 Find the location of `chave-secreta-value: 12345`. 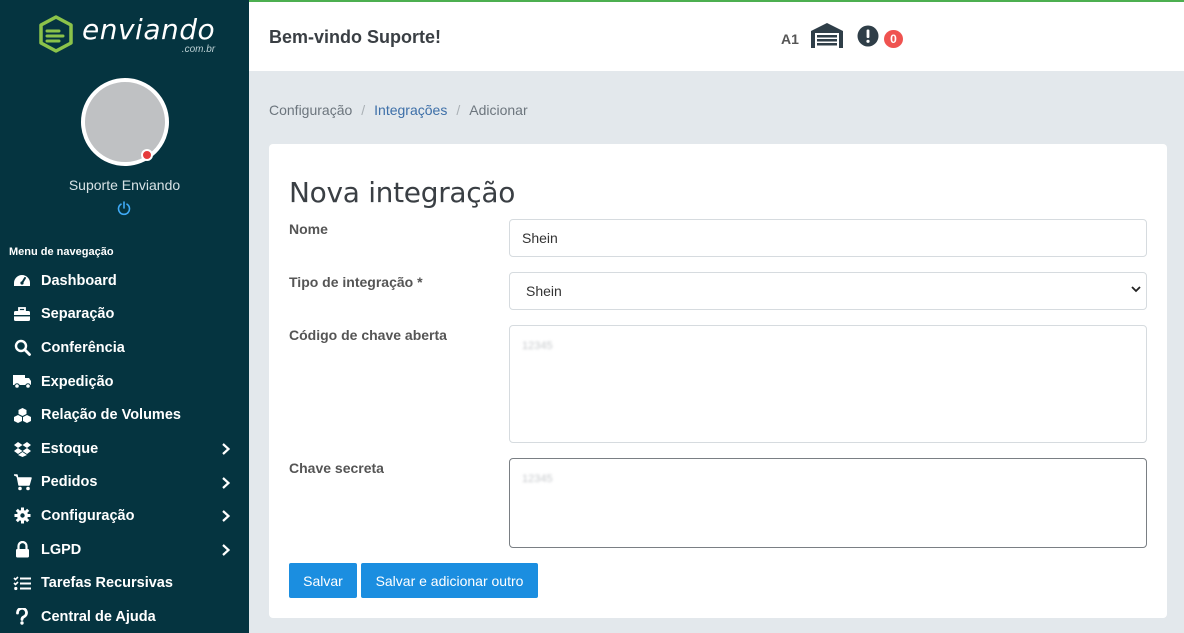

chave-secreta-value: 12345 is located at coordinates (537, 479).